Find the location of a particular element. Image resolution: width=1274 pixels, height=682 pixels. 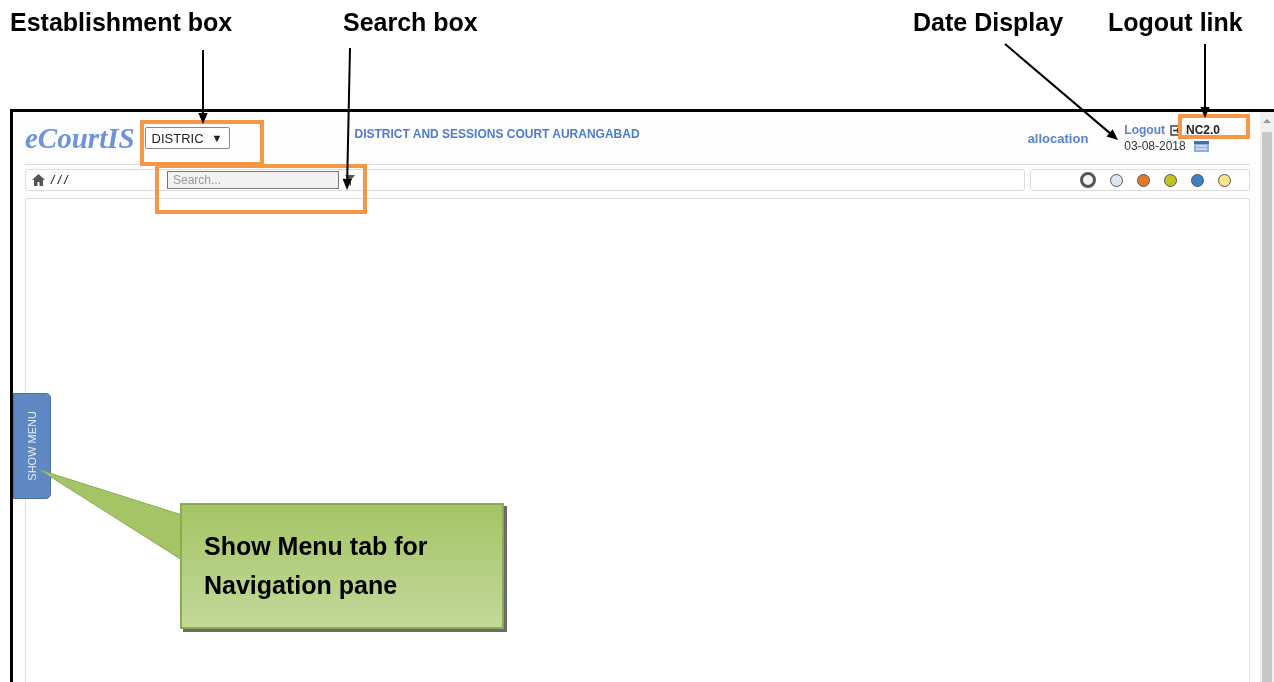

annotation-label: Date Display is located at coordinates (988, 22).